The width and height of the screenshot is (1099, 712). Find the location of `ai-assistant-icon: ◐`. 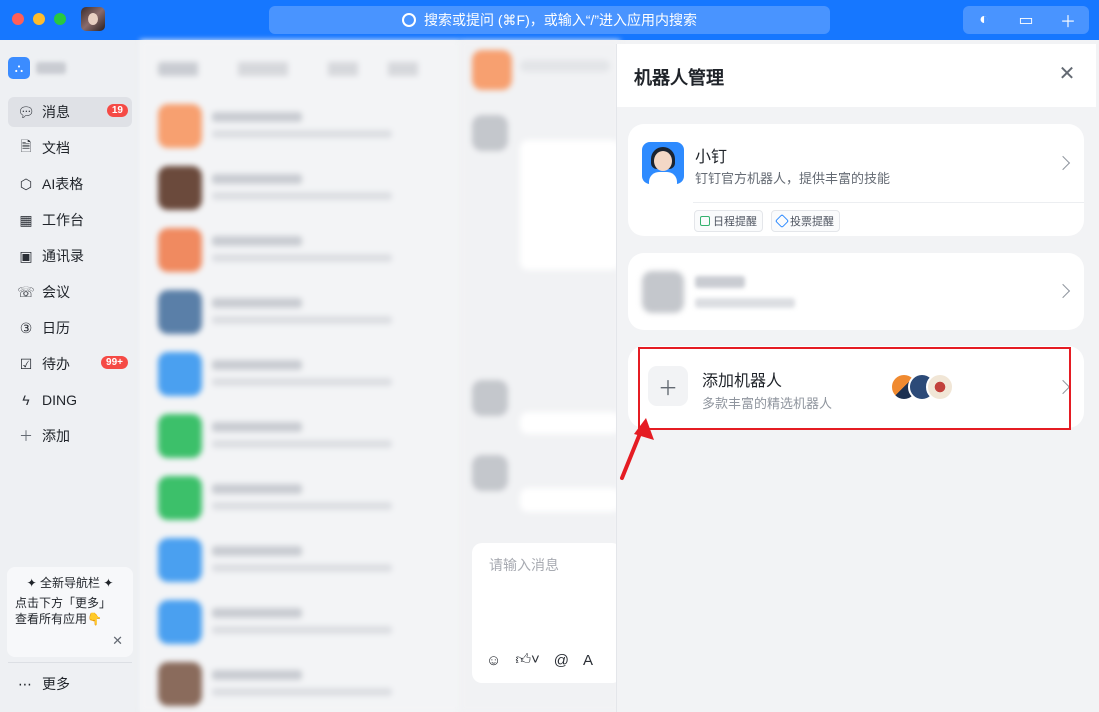

ai-assistant-icon: ◐ is located at coordinates (984, 20).